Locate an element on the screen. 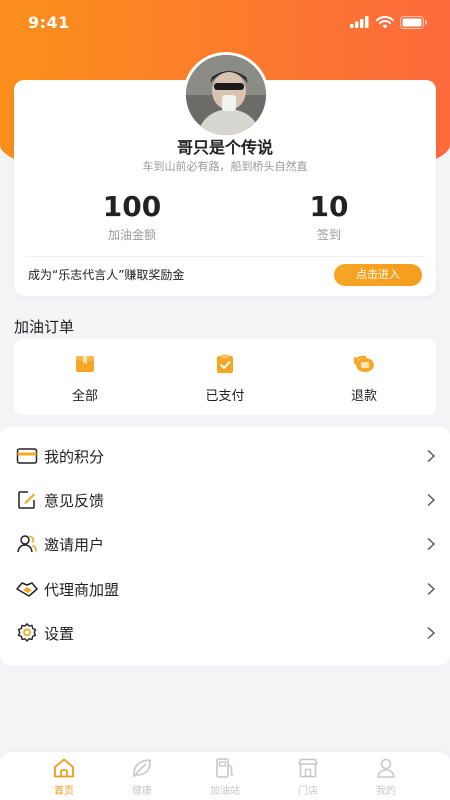 The width and height of the screenshot is (450, 800). ambassador-promo-text: 成为“乐志代言人”赚取奖励金 is located at coordinates (106, 275).